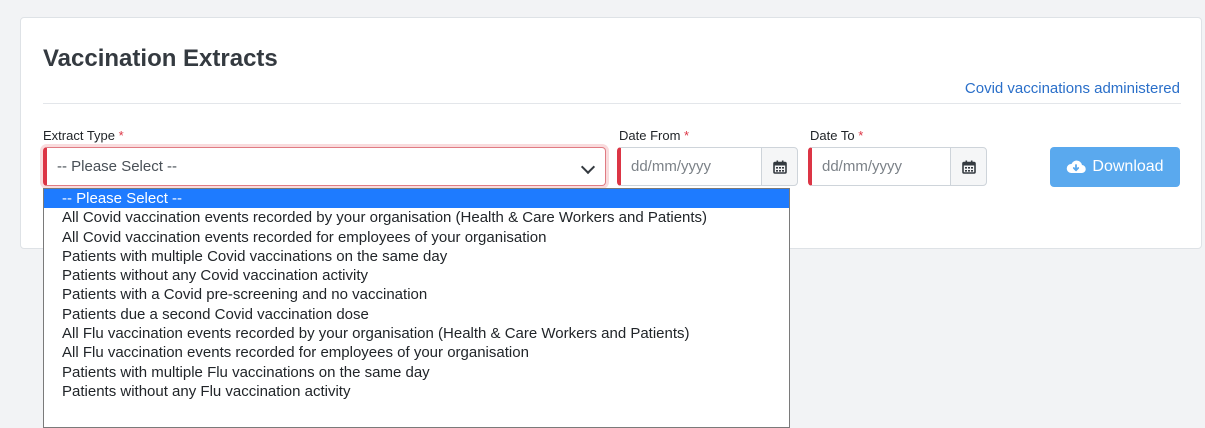  Describe the element at coordinates (588, 167) in the screenshot. I see `chevron-down-icon` at that location.